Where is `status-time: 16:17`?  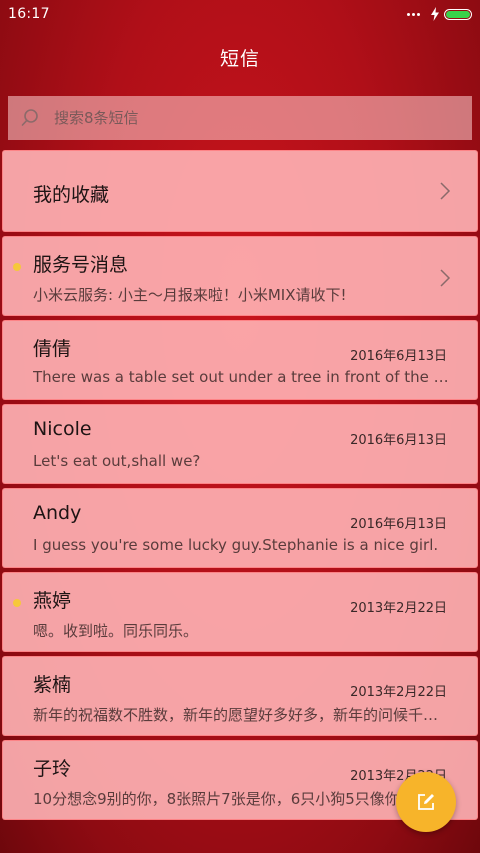
status-time: 16:17 is located at coordinates (29, 14).